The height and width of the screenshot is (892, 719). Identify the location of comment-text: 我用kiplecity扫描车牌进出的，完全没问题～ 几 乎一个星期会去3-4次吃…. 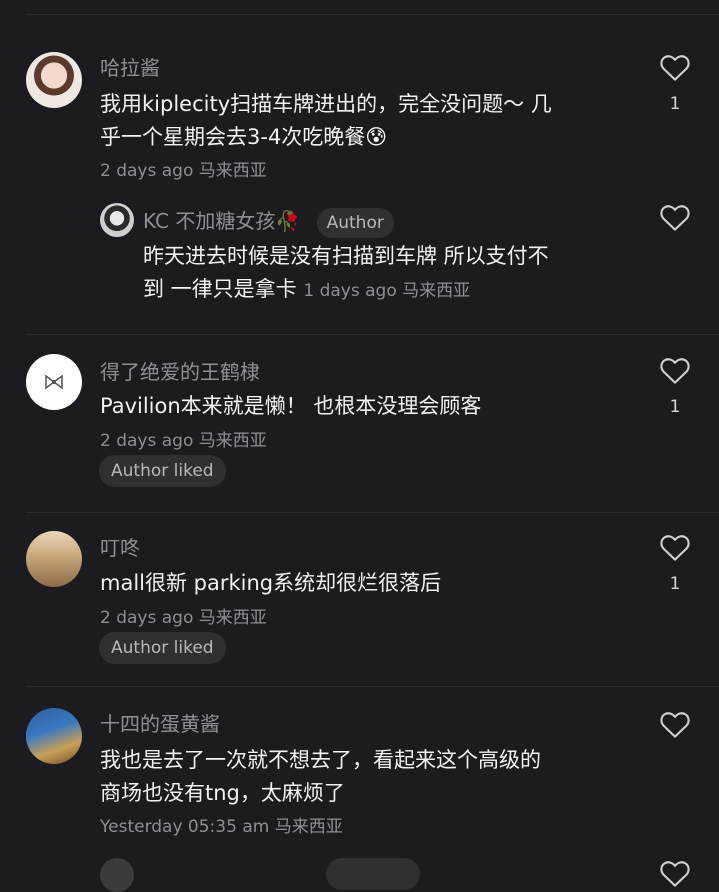
(326, 120).